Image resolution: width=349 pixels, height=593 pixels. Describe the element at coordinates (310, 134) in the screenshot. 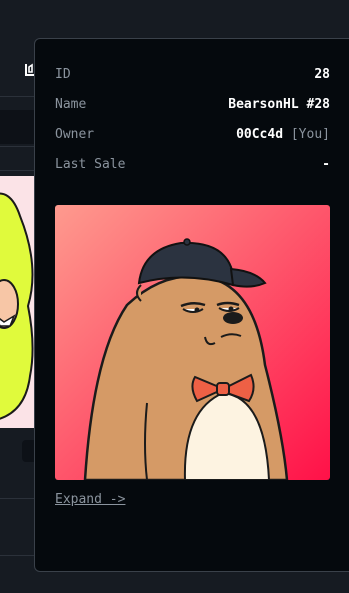

I see `owner-you-tag: [You]` at that location.